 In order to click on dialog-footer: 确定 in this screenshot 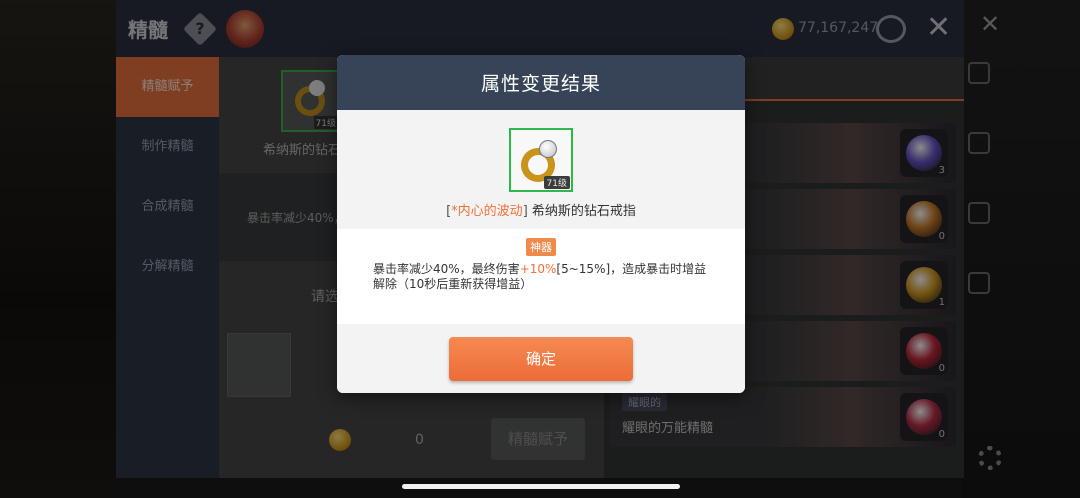, I will do `click(541, 358)`.